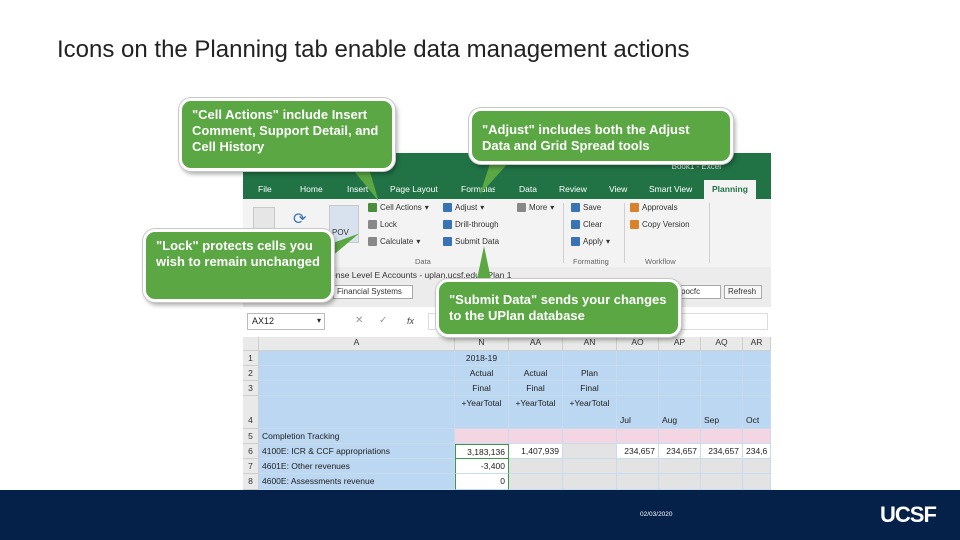 The width and height of the screenshot is (960, 540). I want to click on submit-data-button: Submit Data, so click(471, 241).